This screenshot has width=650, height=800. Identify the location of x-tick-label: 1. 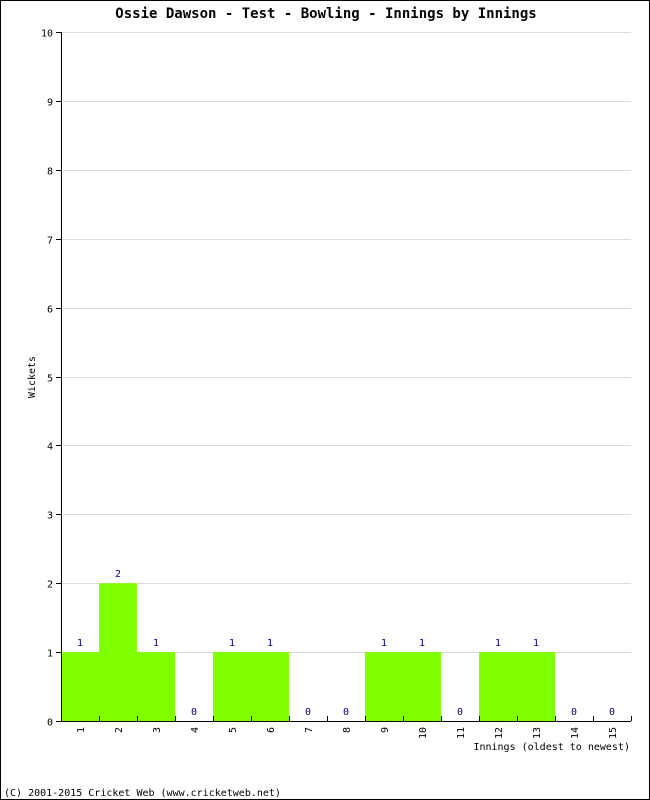
(81, 730).